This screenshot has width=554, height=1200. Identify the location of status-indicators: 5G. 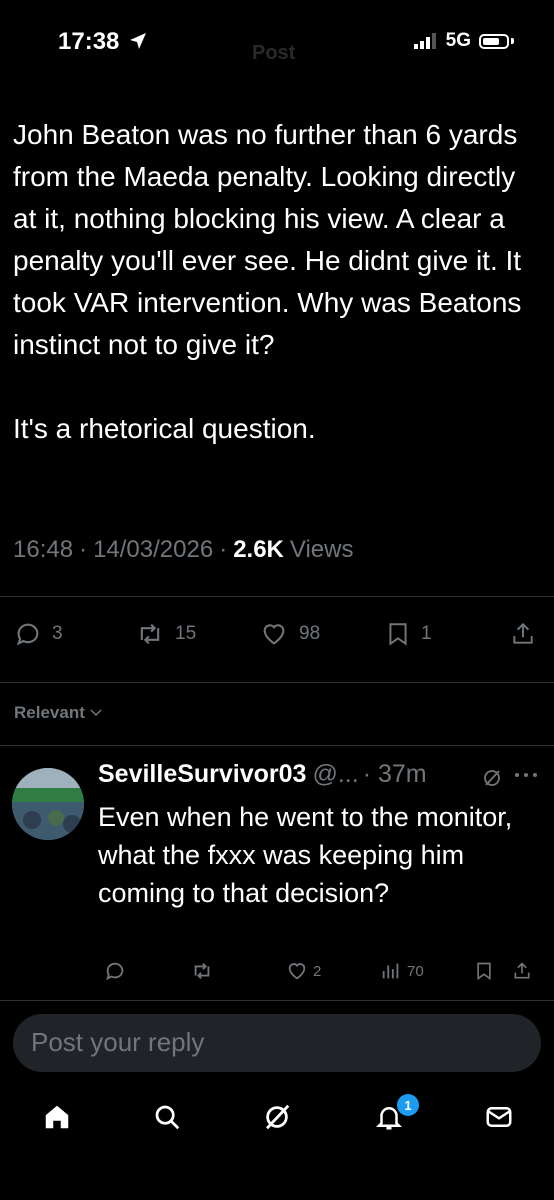
(463, 41).